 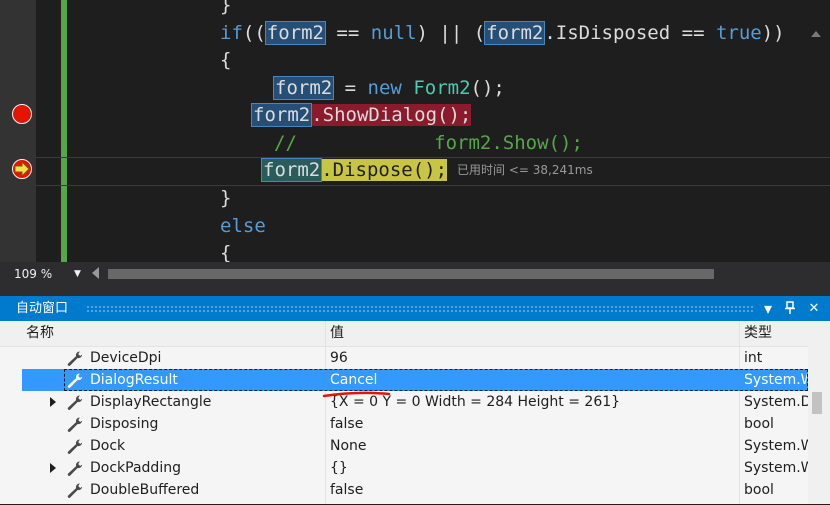 I want to click on breakpoint-margin, so click(x=18, y=131).